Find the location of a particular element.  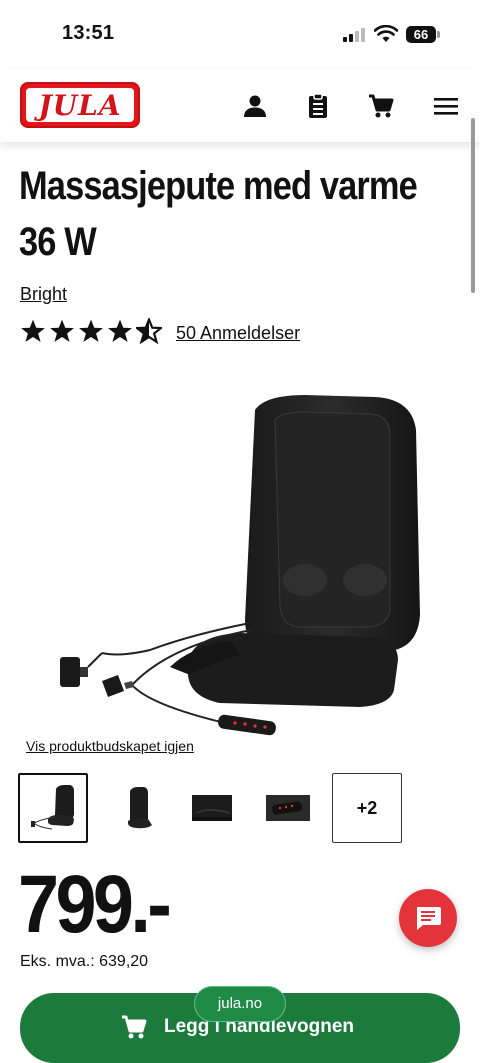

browser-url-pill: jula.no is located at coordinates (240, 1004).